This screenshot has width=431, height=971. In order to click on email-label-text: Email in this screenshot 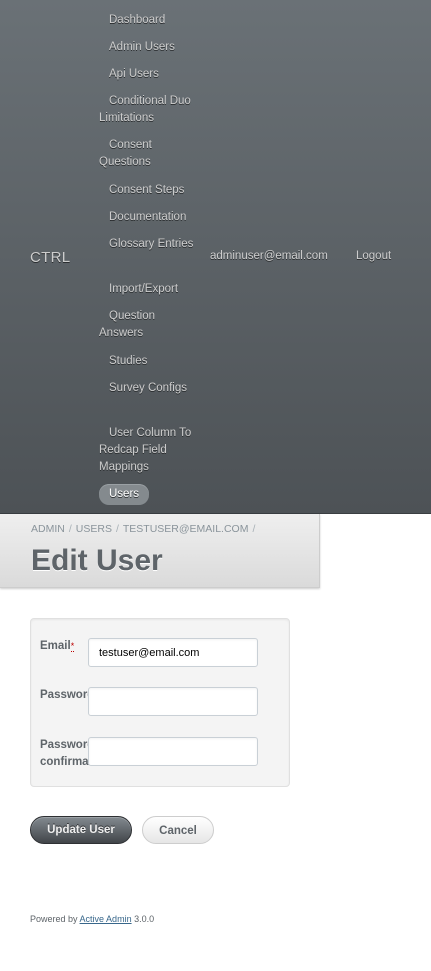, I will do `click(55, 646)`.